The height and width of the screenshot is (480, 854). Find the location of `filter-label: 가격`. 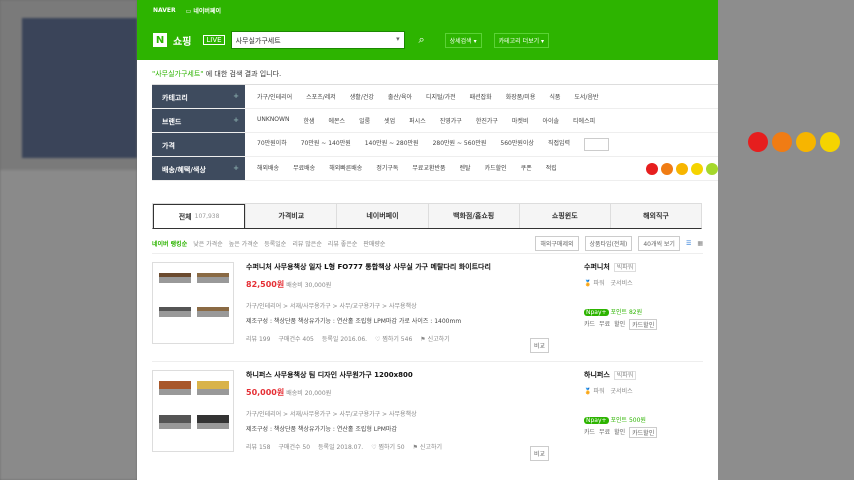

filter-label: 가격 is located at coordinates (198, 144).